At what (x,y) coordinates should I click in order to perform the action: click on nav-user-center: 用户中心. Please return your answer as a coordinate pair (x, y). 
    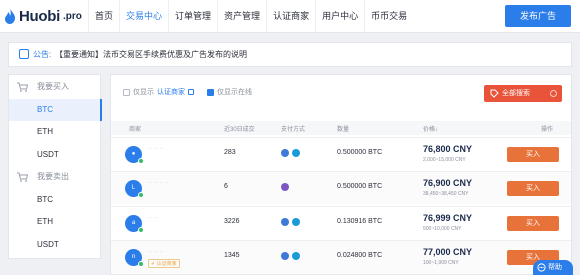
    Looking at the image, I should click on (339, 16).